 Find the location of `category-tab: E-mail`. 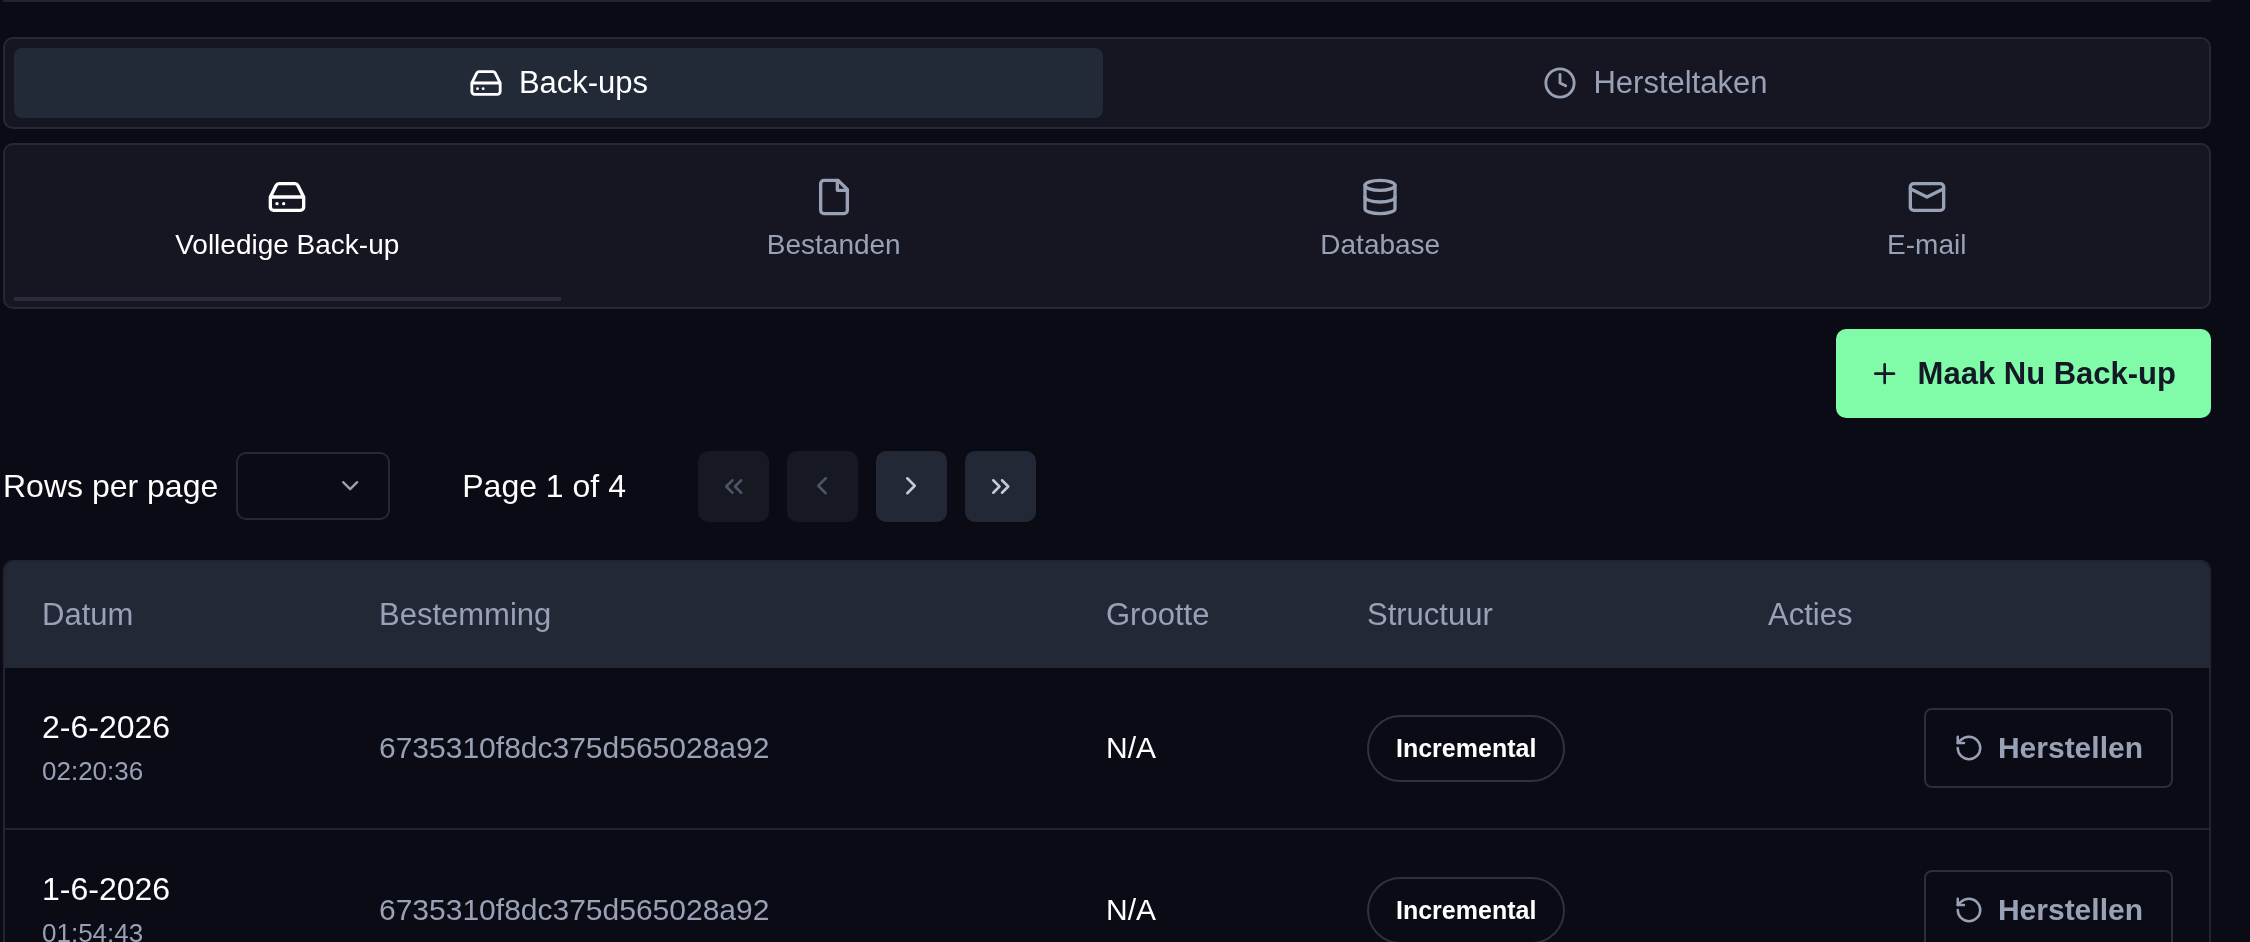

category-tab: E-mail is located at coordinates (1926, 228).